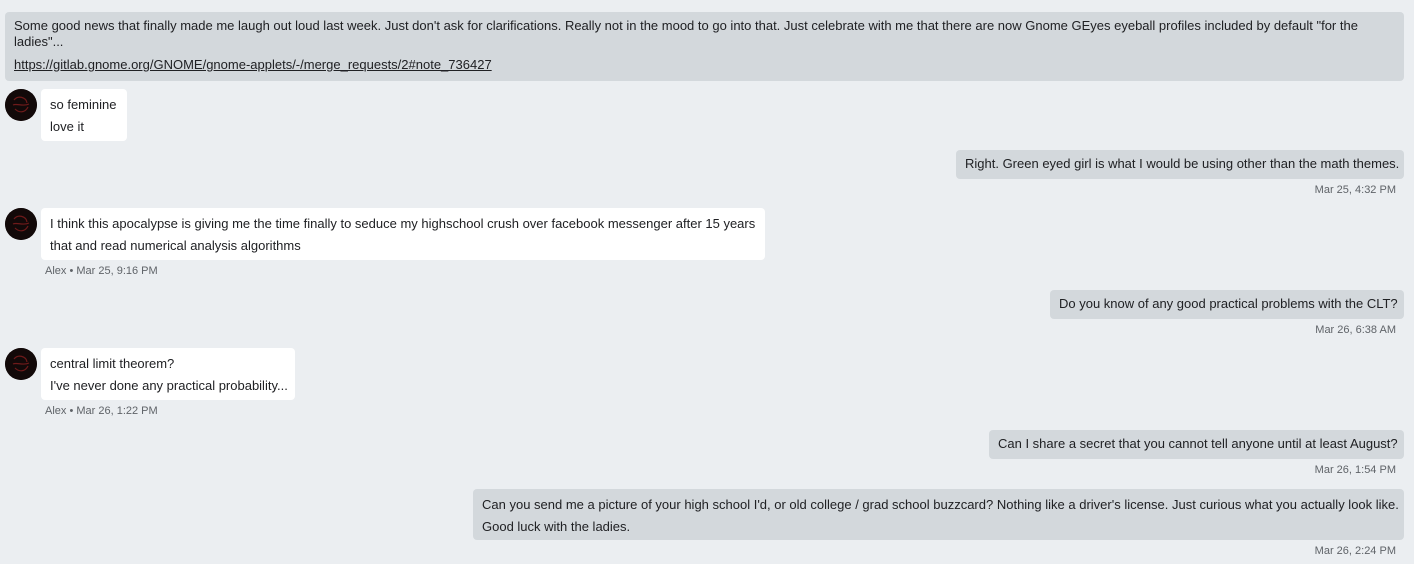 Image resolution: width=1414 pixels, height=564 pixels. Describe the element at coordinates (67, 126) in the screenshot. I see `message-text: love it` at that location.